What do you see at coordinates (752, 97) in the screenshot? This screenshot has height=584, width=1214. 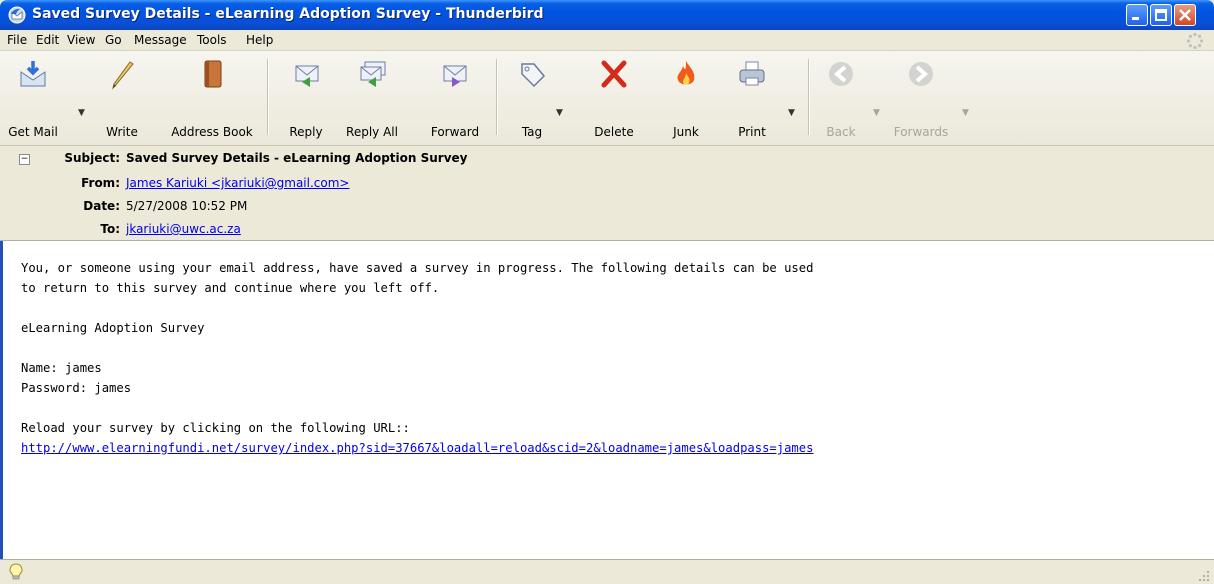 I see `print-button: Print` at bounding box center [752, 97].